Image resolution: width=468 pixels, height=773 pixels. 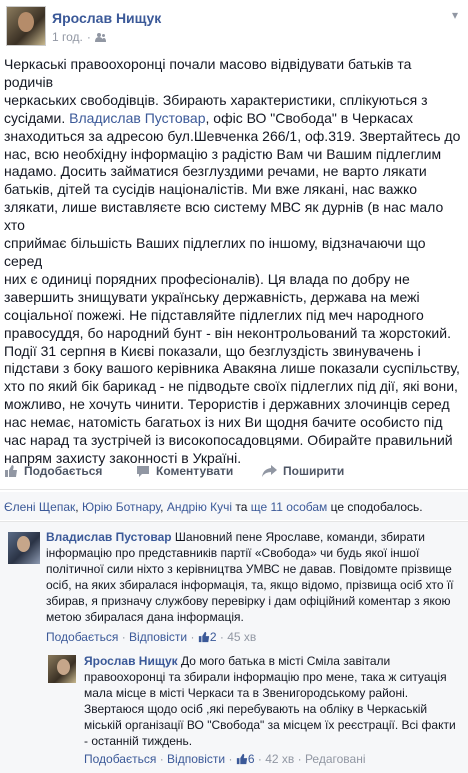 I want to click on share-action-button: Поширити, so click(x=303, y=471).